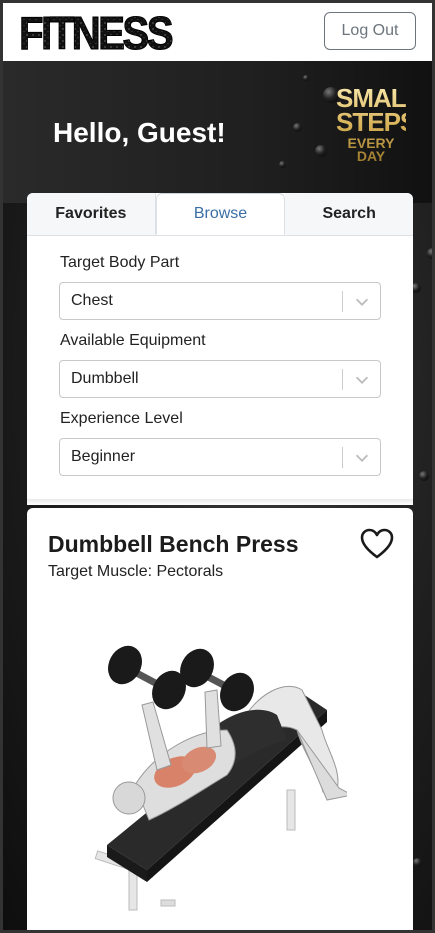 The width and height of the screenshot is (435, 933). Describe the element at coordinates (121, 418) in the screenshot. I see `experience-label: Experience Level` at that location.